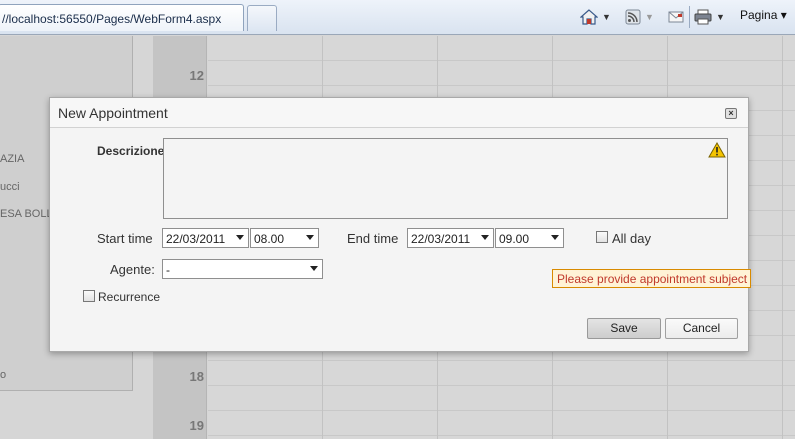  I want to click on new-tab-button, so click(262, 18).